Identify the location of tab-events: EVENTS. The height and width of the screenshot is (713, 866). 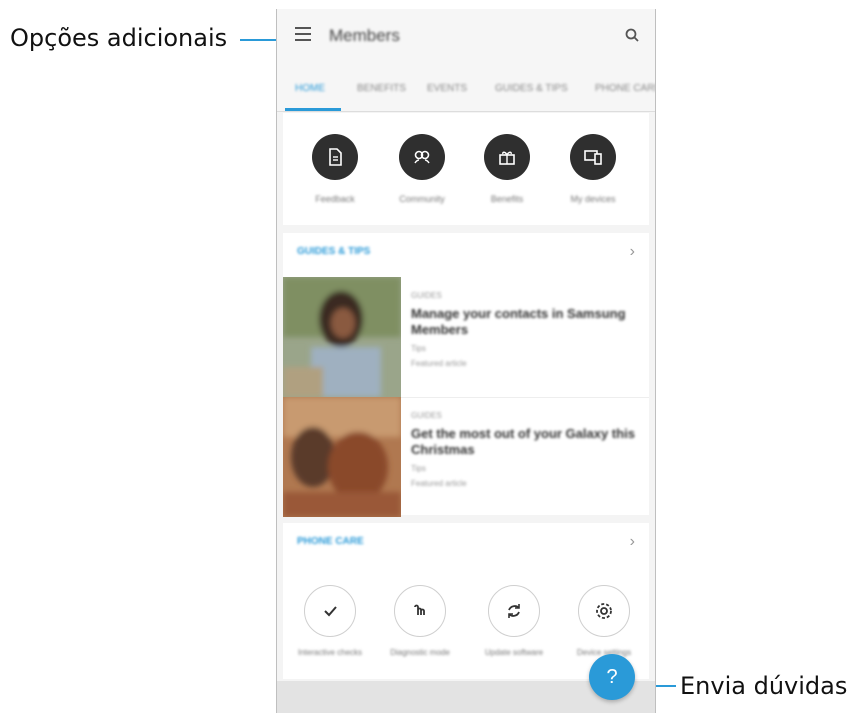
(447, 88).